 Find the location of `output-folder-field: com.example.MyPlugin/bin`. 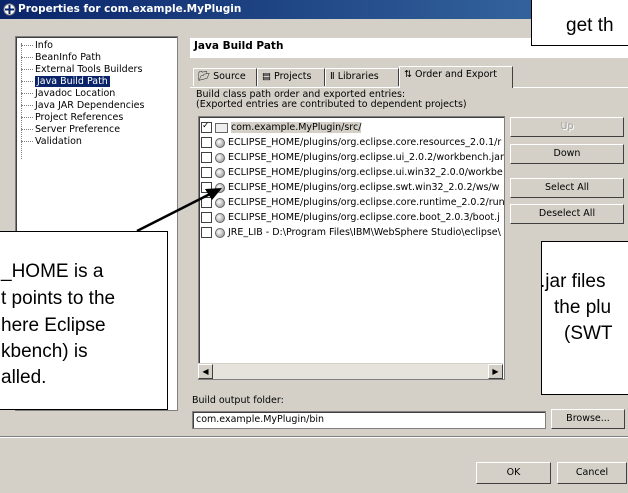

output-folder-field: com.example.MyPlugin/bin is located at coordinates (369, 420).